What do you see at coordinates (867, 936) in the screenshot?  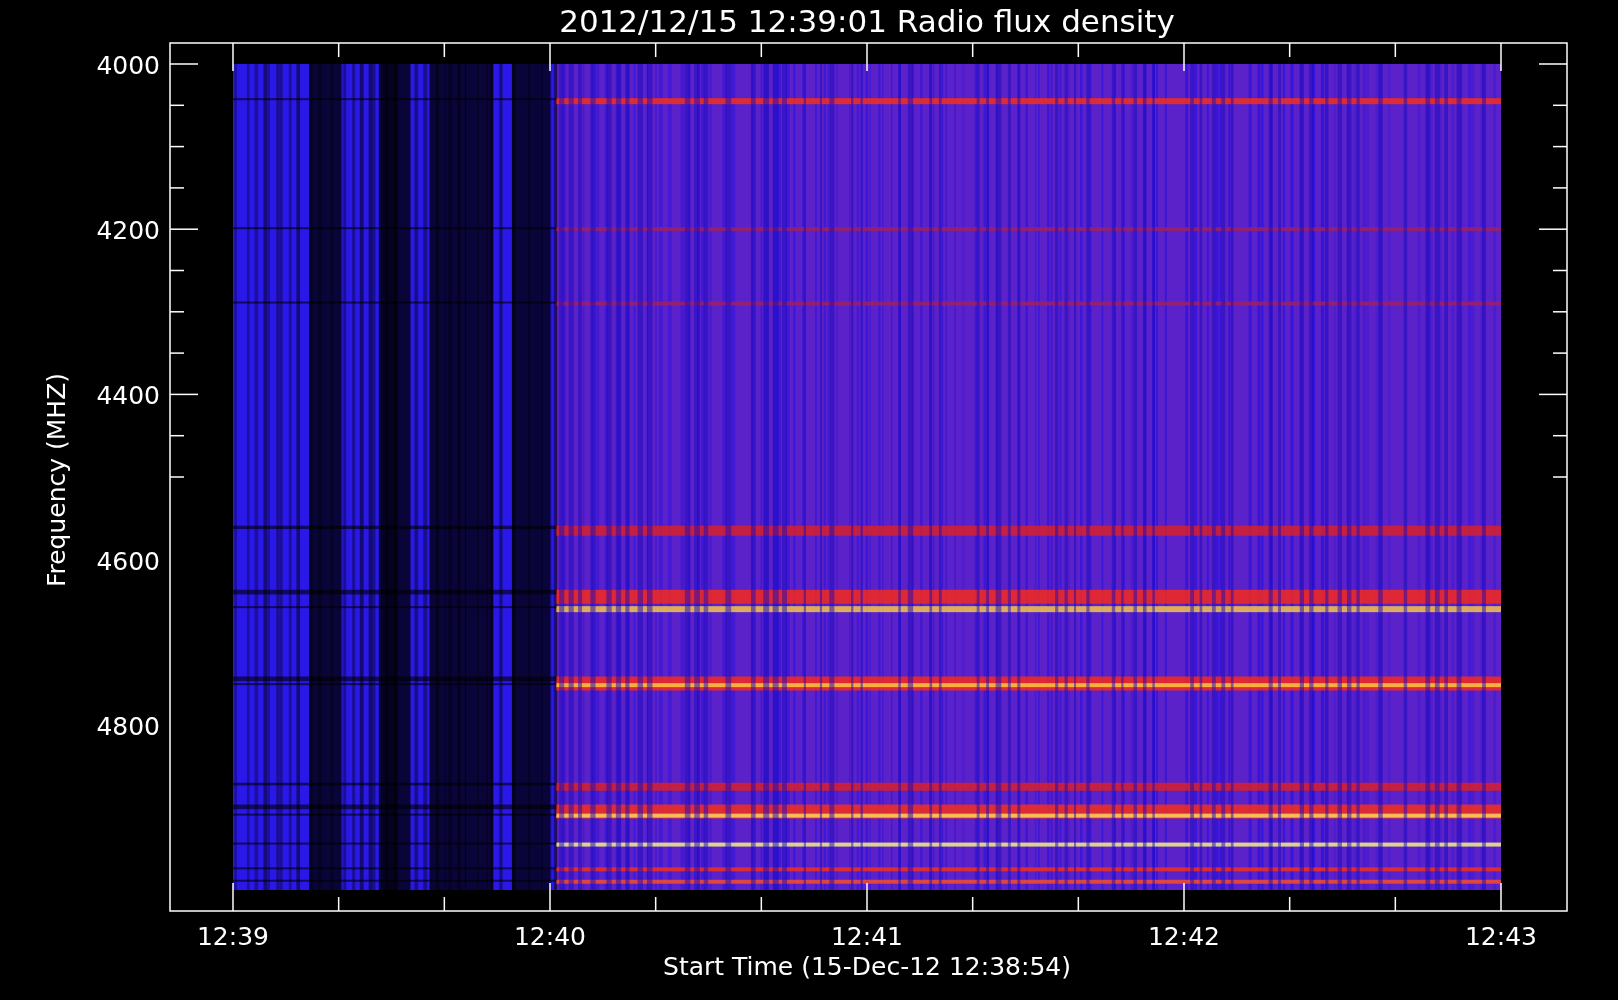 I see `x-tick-label: 12:41` at bounding box center [867, 936].